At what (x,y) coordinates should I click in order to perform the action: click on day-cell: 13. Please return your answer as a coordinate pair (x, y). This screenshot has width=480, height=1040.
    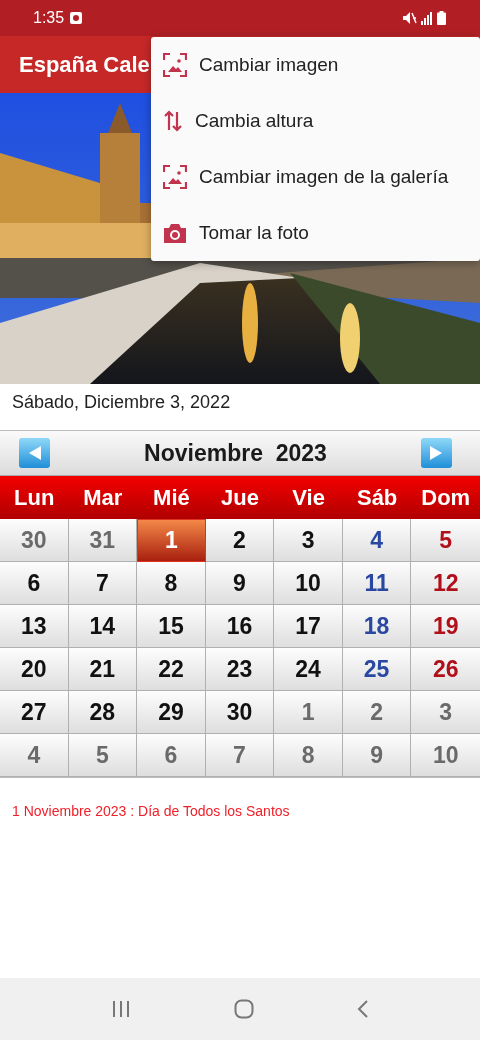
    Looking at the image, I should click on (34, 626).